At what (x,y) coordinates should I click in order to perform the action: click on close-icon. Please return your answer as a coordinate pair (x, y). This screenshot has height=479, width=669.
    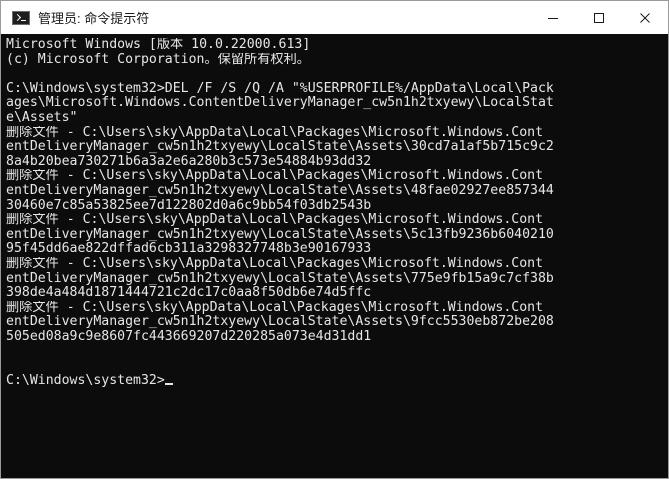
    Looking at the image, I should click on (645, 17).